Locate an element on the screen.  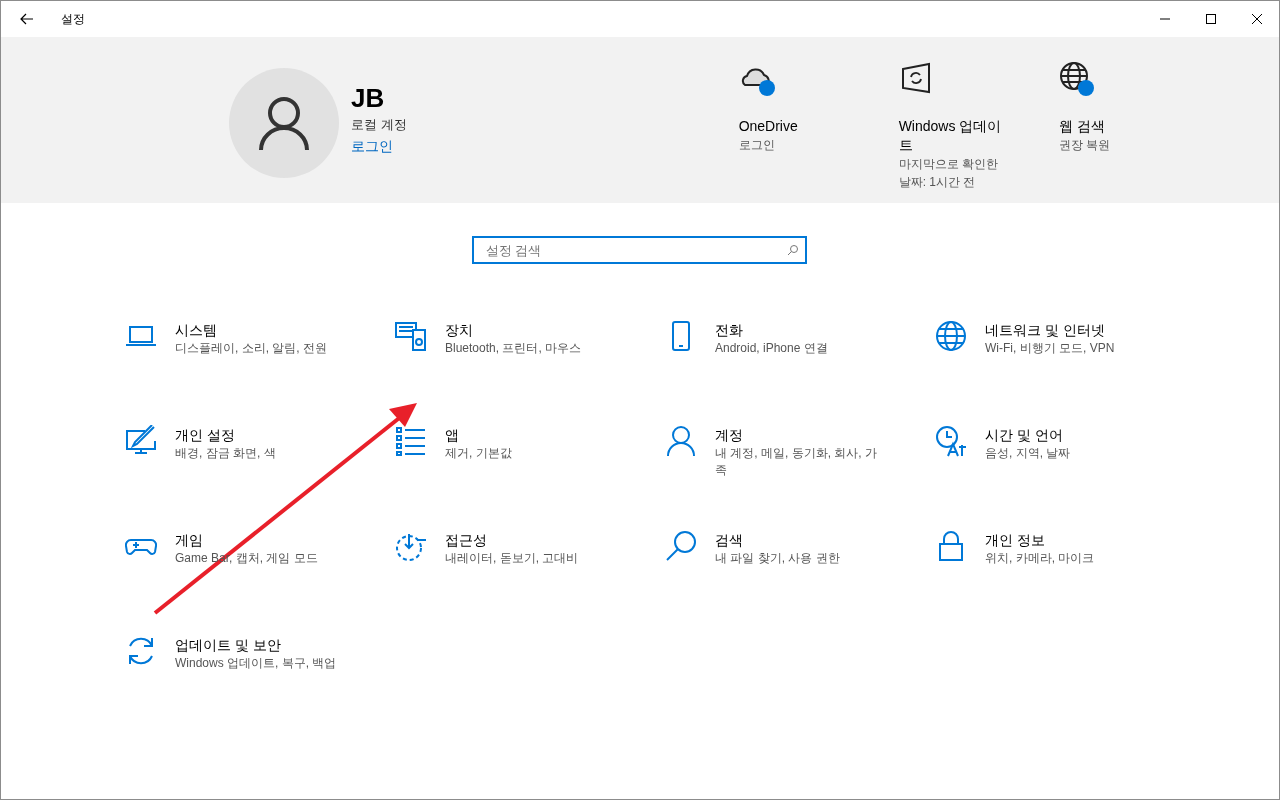
category-description: 제거, 기본값 is located at coordinates (479, 453).